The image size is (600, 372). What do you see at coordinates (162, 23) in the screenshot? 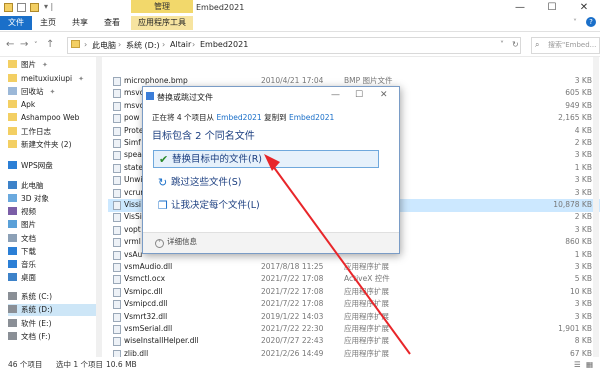
I see `tab-app-tools: 应用程序工具` at bounding box center [162, 23].